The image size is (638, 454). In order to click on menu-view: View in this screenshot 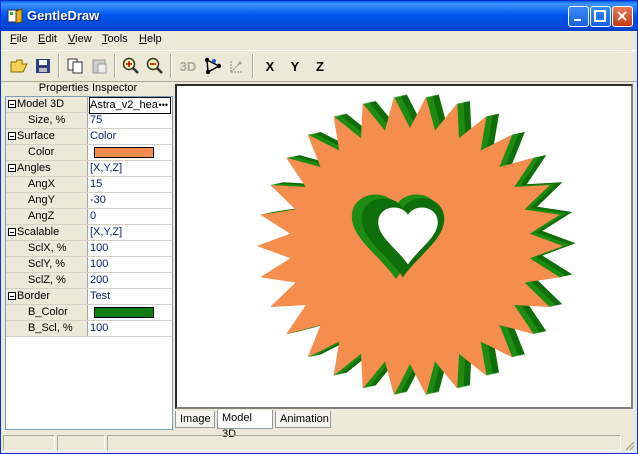, I will do `click(80, 39)`.